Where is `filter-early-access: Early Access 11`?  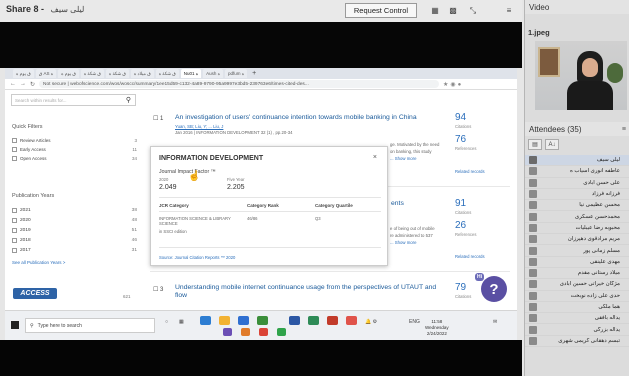
filter-early-access: Early Access 11 is located at coordinates (74, 149).